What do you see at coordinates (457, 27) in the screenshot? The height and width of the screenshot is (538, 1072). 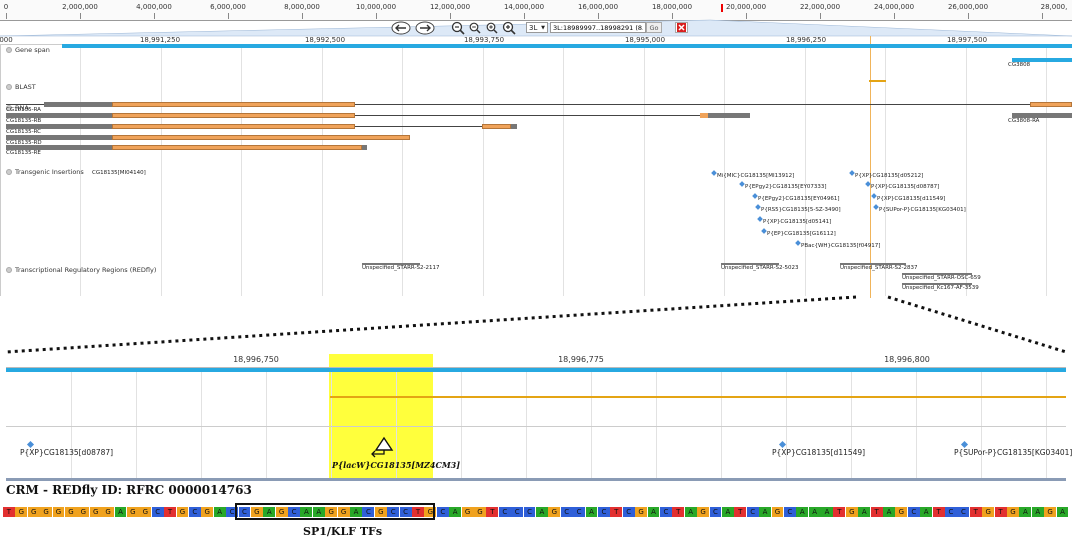 I see `zoom-out-max-button` at bounding box center [457, 27].